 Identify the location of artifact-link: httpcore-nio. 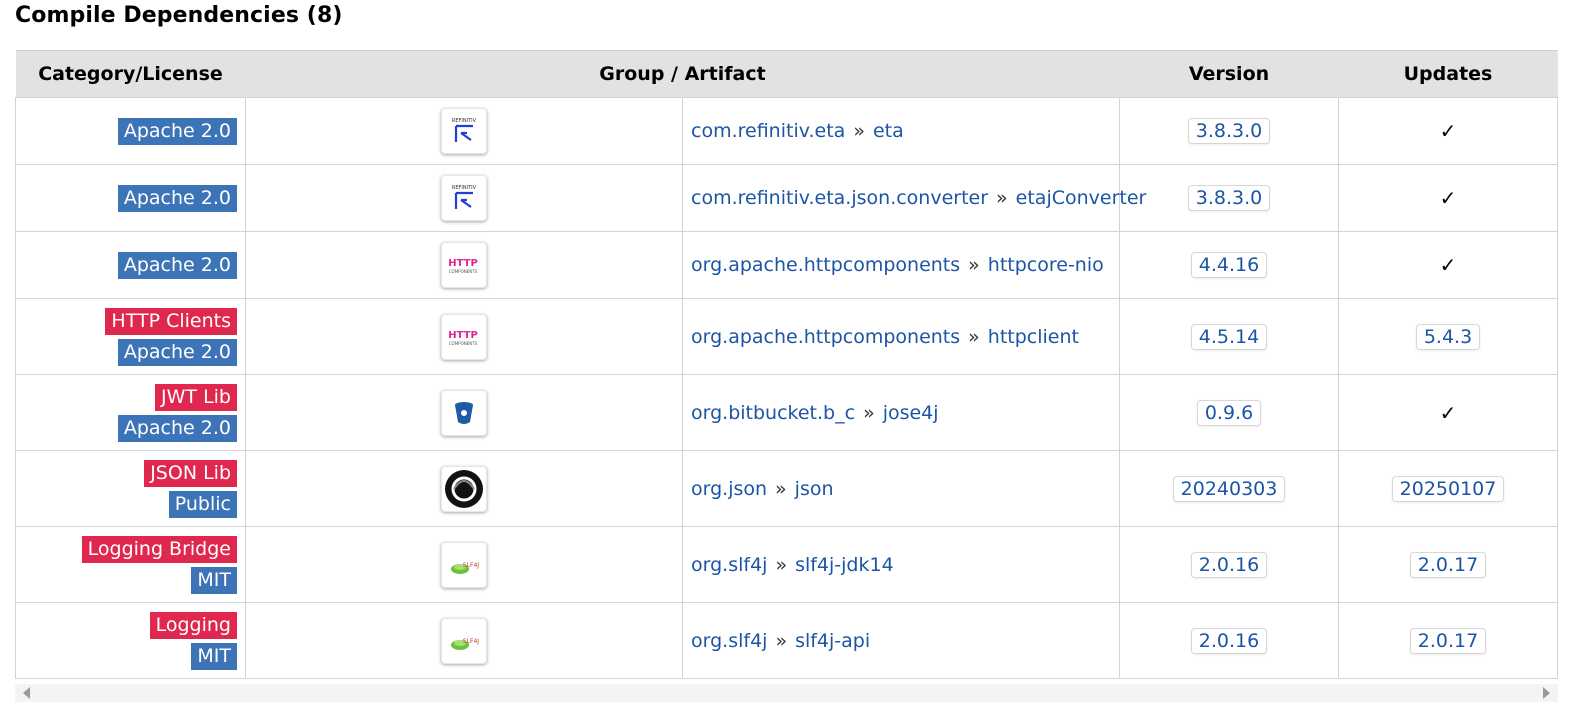
(1046, 265).